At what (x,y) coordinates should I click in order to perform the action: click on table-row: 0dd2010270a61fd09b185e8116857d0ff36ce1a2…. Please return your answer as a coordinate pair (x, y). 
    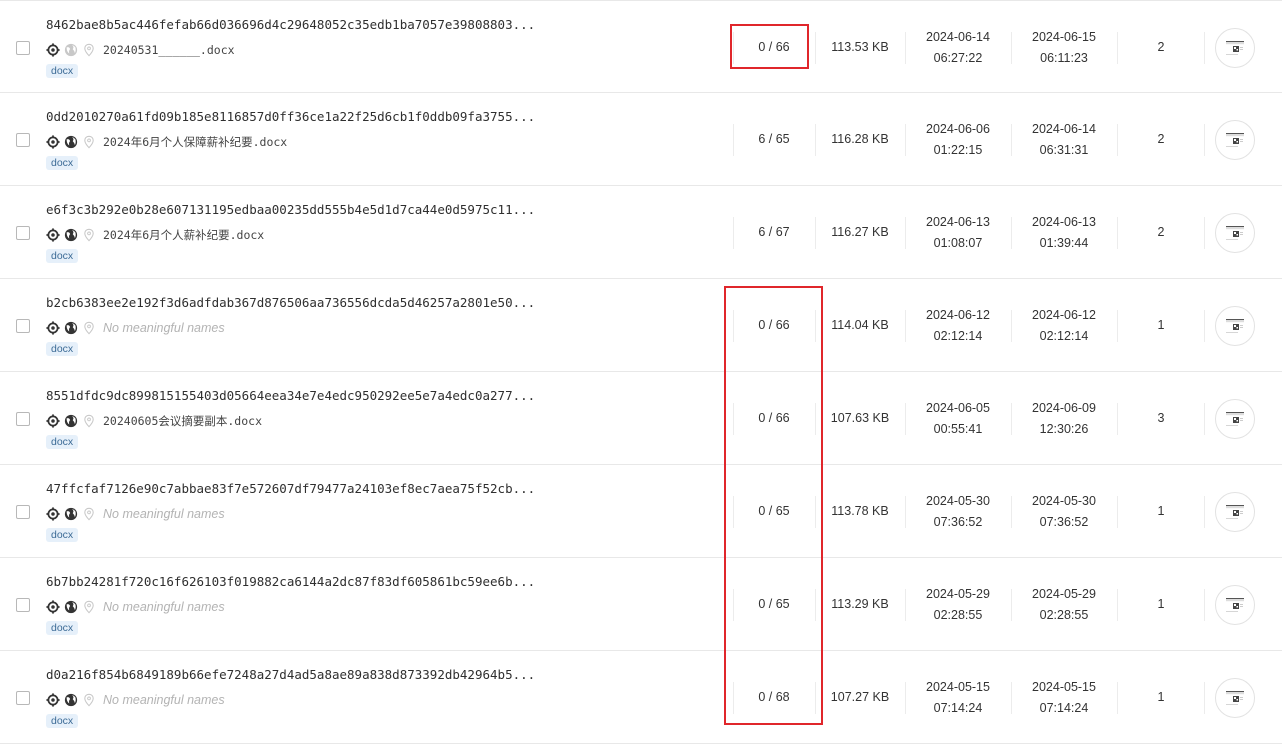
    Looking at the image, I should click on (641, 139).